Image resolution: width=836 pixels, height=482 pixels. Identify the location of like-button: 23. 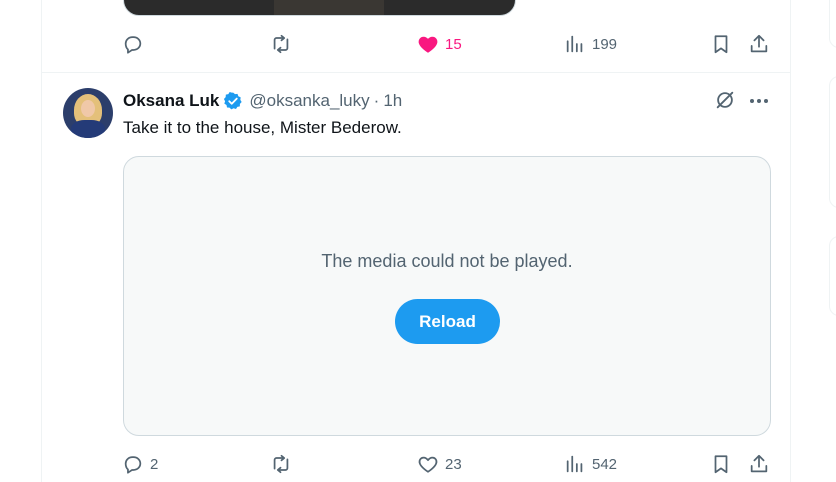
(439, 464).